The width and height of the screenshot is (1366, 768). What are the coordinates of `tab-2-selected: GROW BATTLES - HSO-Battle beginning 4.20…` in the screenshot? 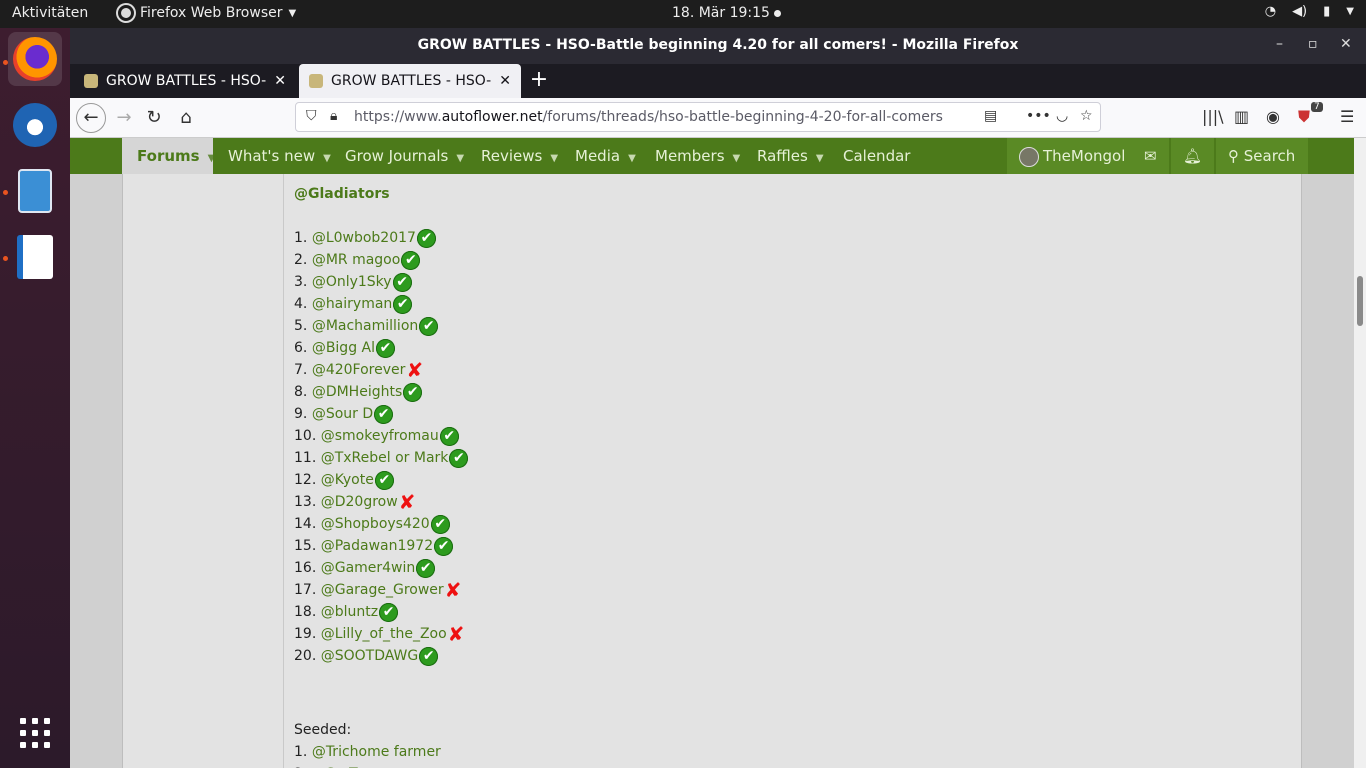 It's located at (410, 81).